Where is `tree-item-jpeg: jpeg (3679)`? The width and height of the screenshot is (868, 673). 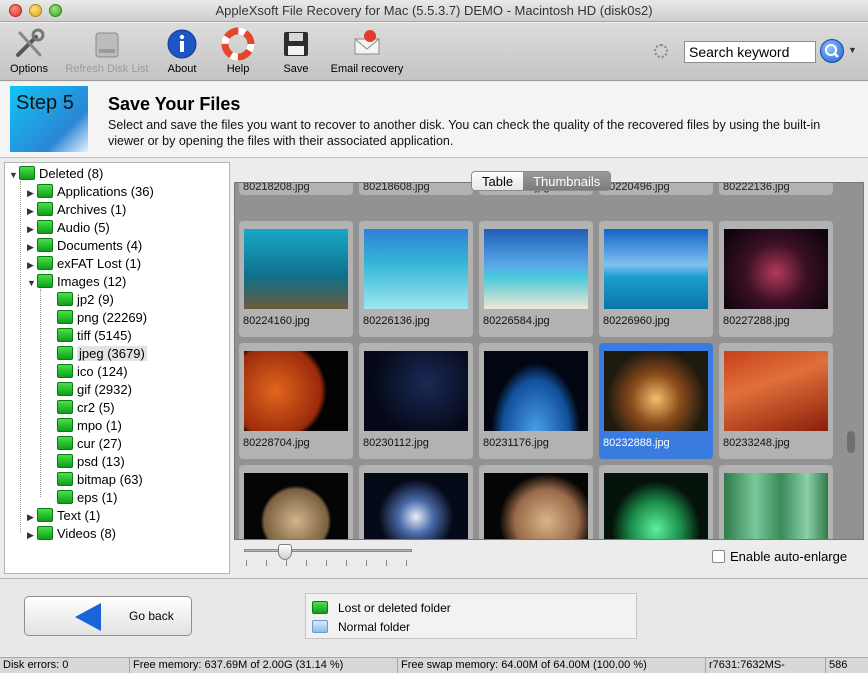 tree-item-jpeg: jpeg (3679) is located at coordinates (102, 354).